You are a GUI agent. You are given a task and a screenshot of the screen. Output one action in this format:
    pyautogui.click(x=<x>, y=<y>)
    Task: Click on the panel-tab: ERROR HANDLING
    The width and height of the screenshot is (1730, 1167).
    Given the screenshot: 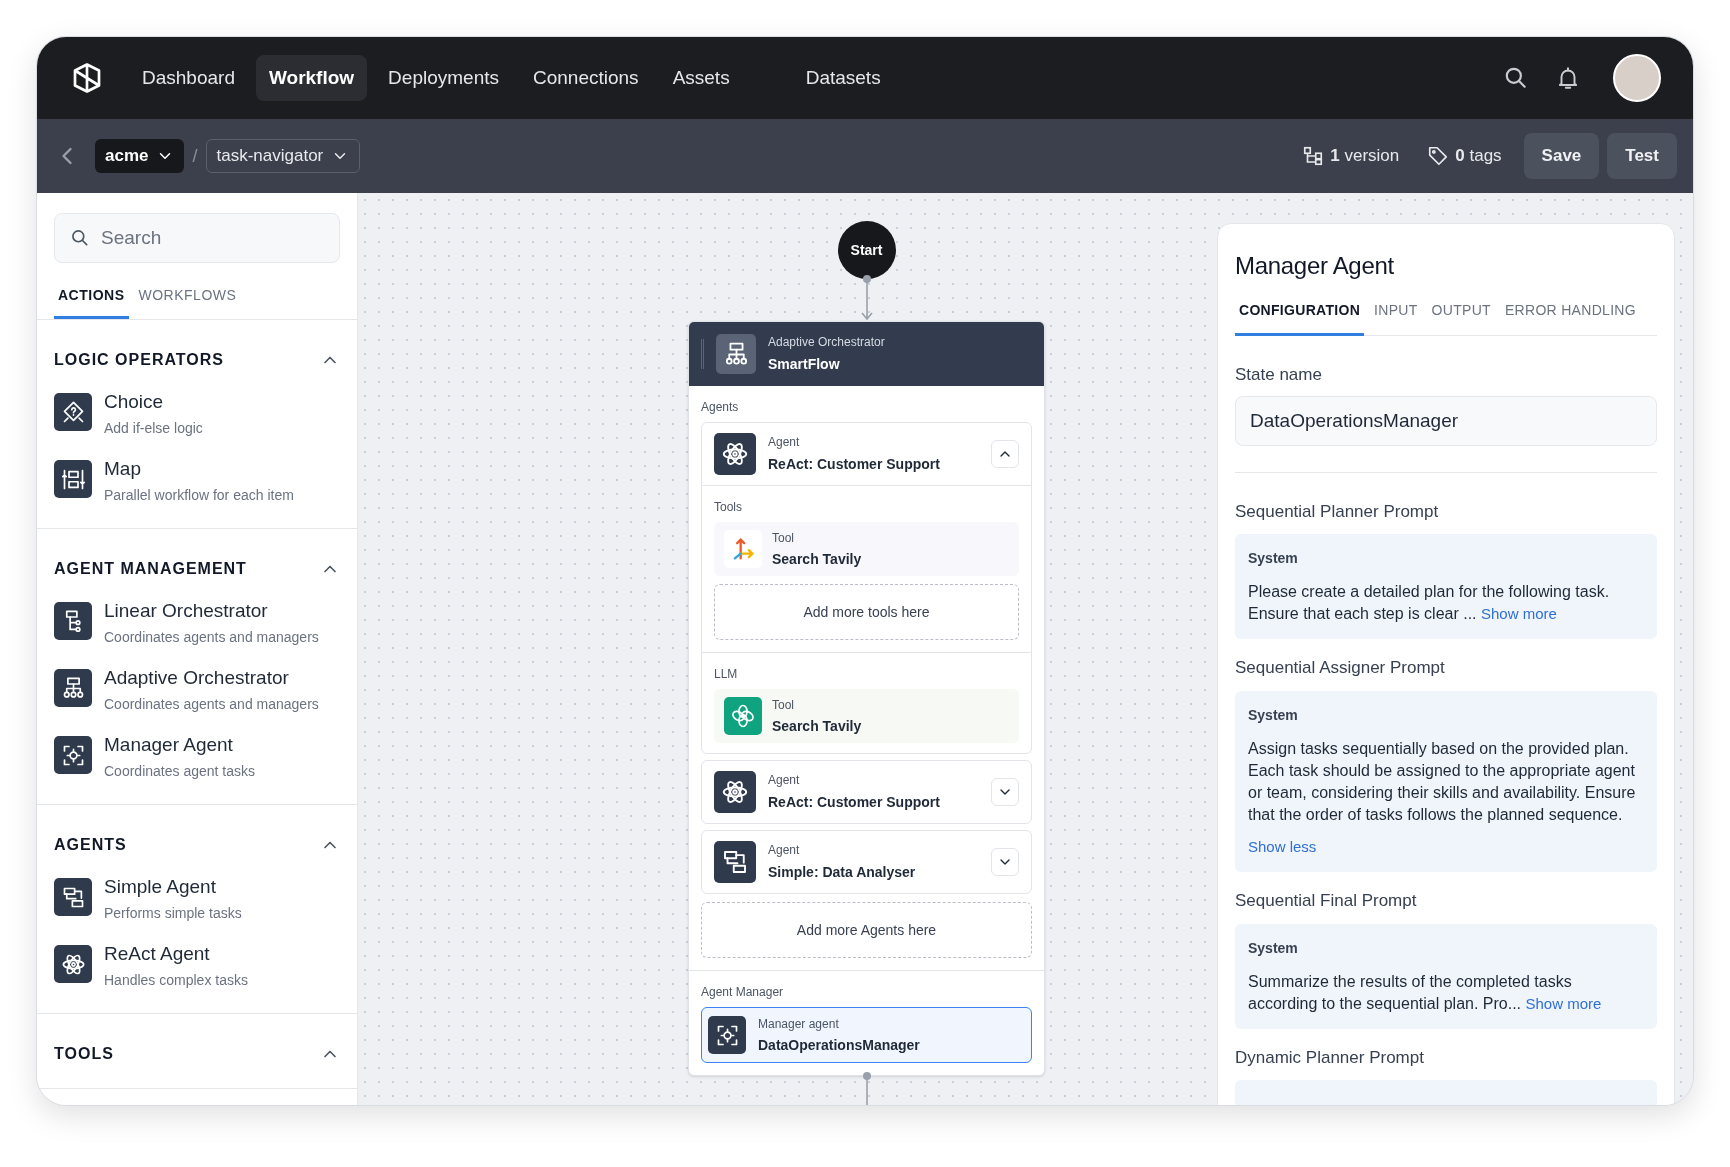 What is the action you would take?
    pyautogui.click(x=1570, y=318)
    